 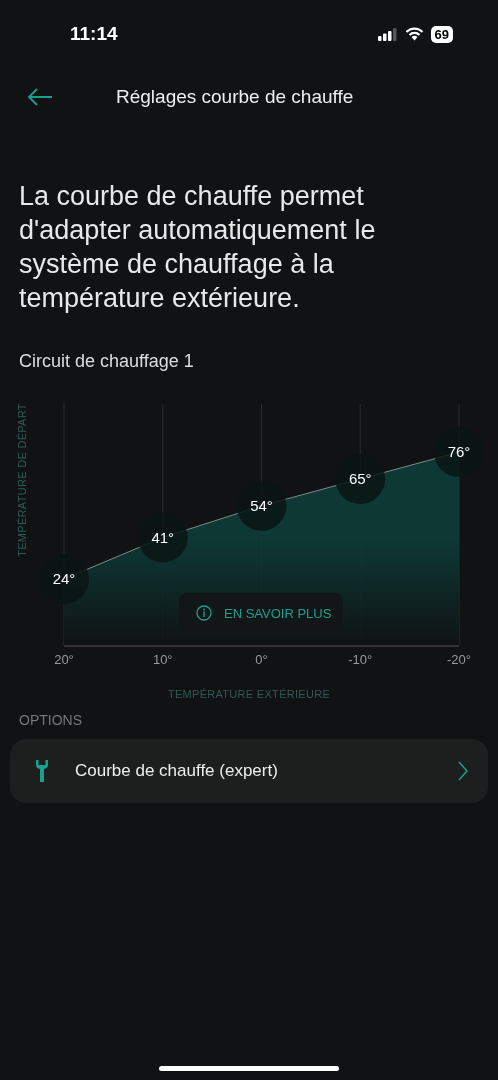 I want to click on signal-icon, so click(x=387, y=34).